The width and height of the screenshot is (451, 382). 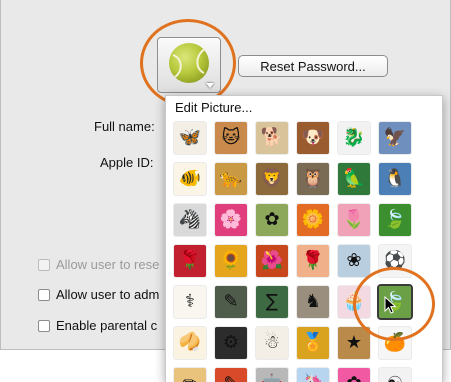 I want to click on picture-tile: 🐉, so click(x=354, y=138).